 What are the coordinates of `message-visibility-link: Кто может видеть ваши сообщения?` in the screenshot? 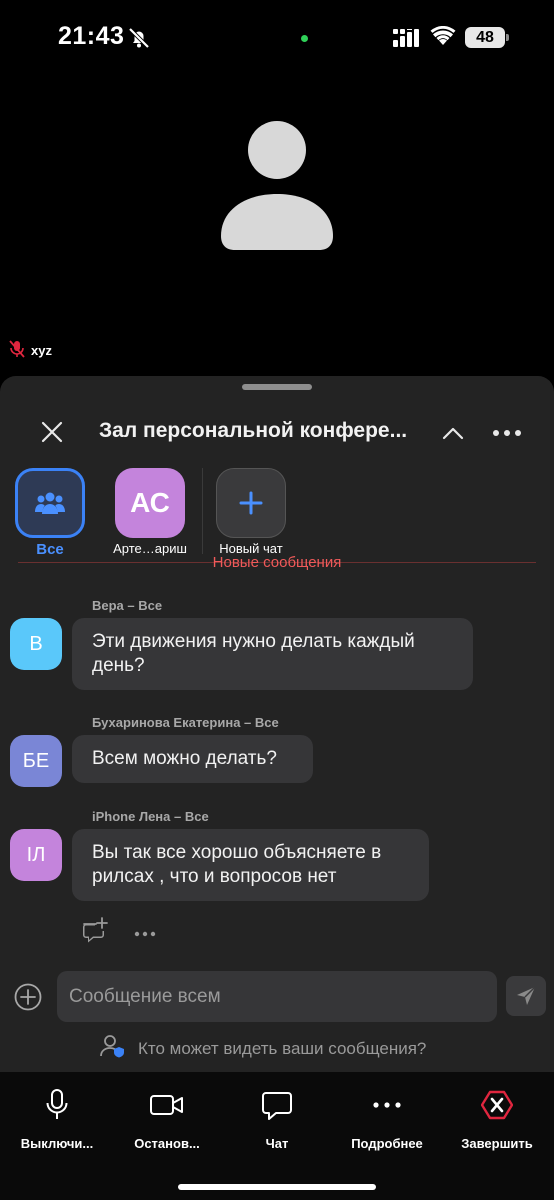 It's located at (263, 1048).